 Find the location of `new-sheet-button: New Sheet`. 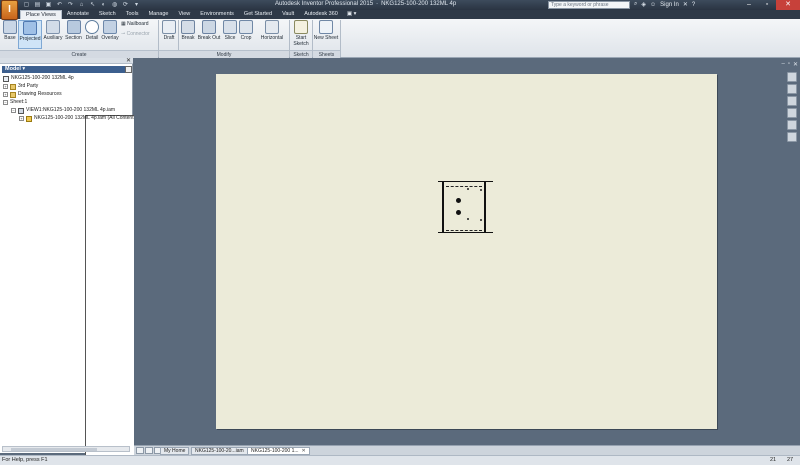

new-sheet-button: New Sheet is located at coordinates (326, 34).